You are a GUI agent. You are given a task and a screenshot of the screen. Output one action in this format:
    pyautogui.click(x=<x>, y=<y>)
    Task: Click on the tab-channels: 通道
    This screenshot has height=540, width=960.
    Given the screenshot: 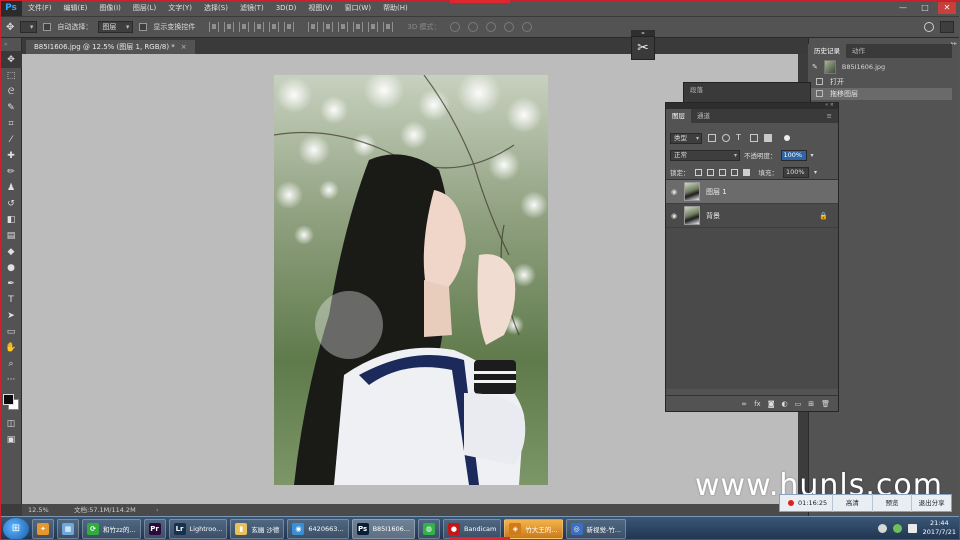 What is the action you would take?
    pyautogui.click(x=703, y=116)
    